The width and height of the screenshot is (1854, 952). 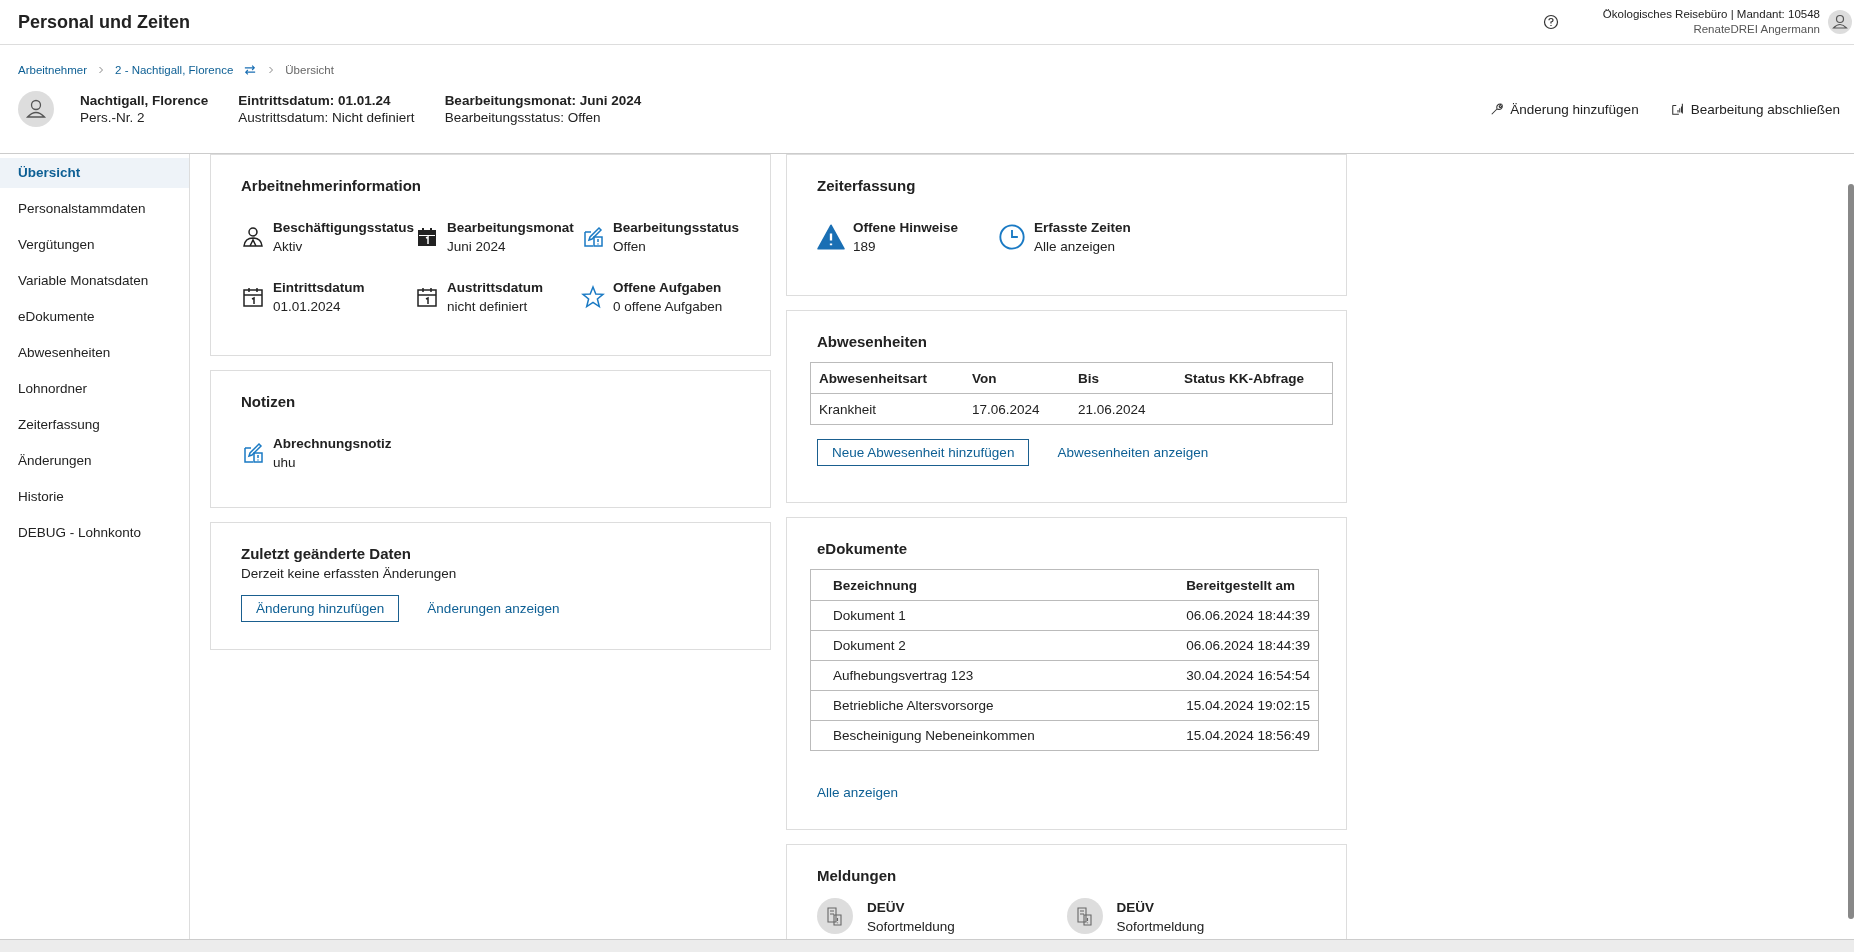 I want to click on table-cell: 21.06.2024, so click(x=1112, y=409).